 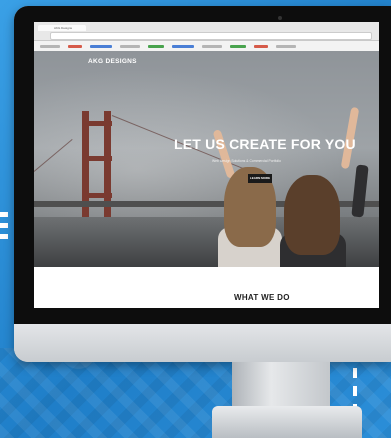 I want to click on monitor-chin, so click(x=202, y=343).